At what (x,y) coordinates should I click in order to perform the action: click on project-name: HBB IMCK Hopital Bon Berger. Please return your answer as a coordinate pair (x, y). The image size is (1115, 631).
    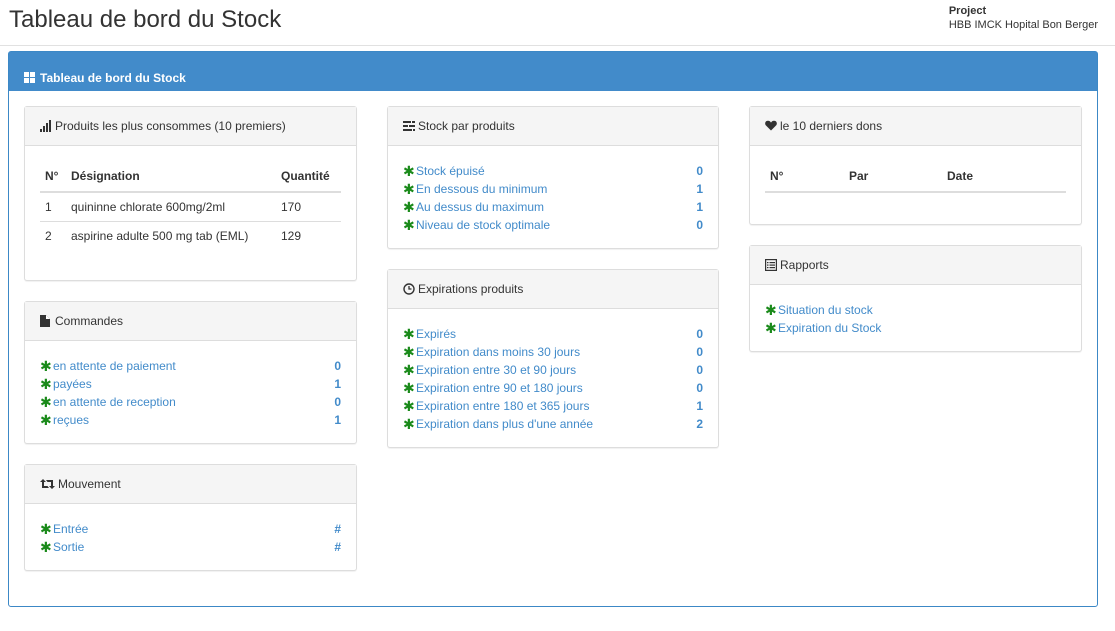
    Looking at the image, I should click on (1023, 25).